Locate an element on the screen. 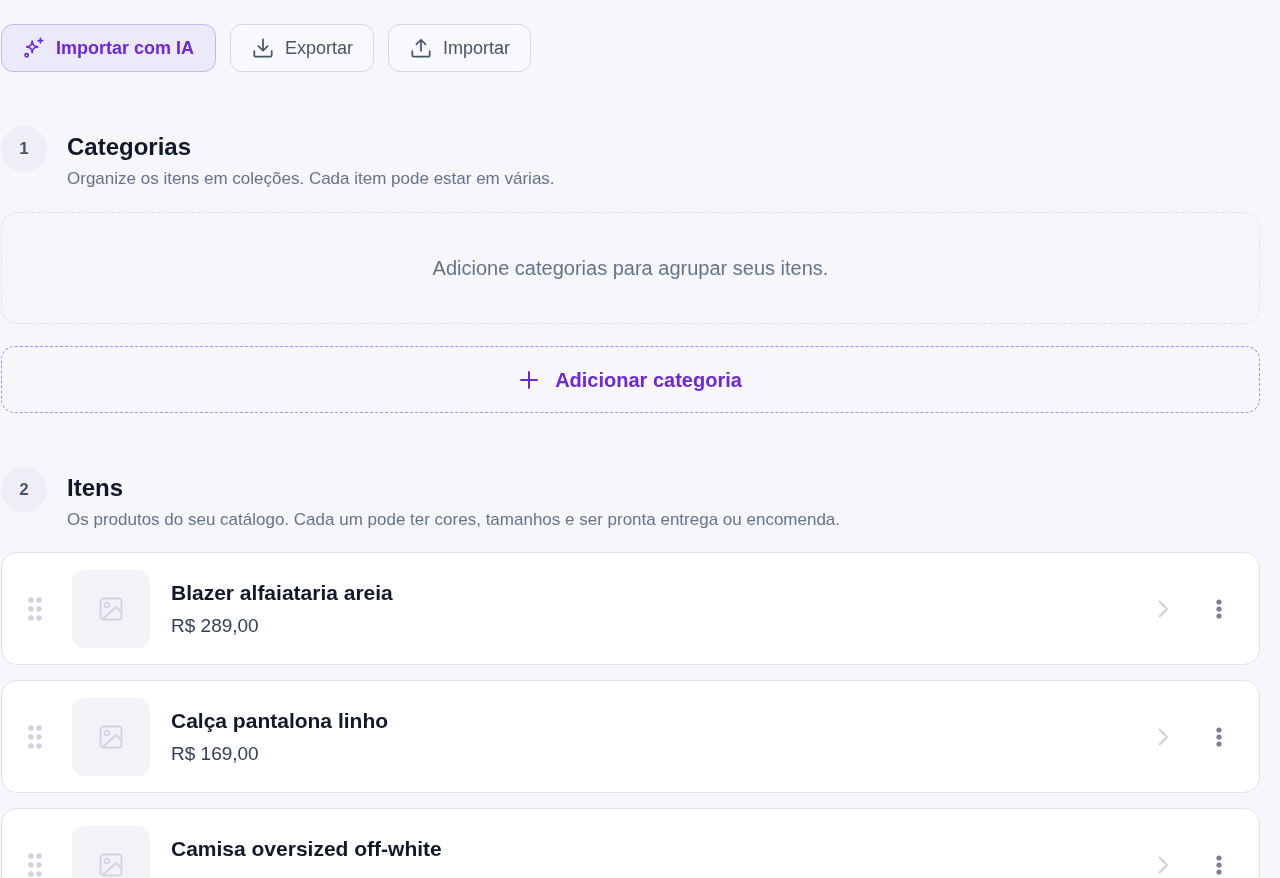 This screenshot has width=1280, height=878. download-icon is located at coordinates (263, 48).